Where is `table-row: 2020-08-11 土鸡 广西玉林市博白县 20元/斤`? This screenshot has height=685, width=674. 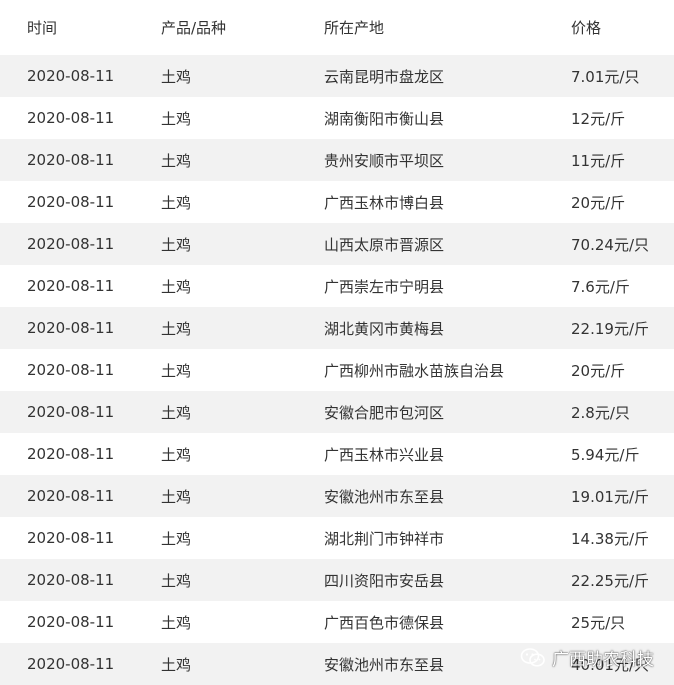 table-row: 2020-08-11 土鸡 广西玉林市博白县 20元/斤 is located at coordinates (337, 202).